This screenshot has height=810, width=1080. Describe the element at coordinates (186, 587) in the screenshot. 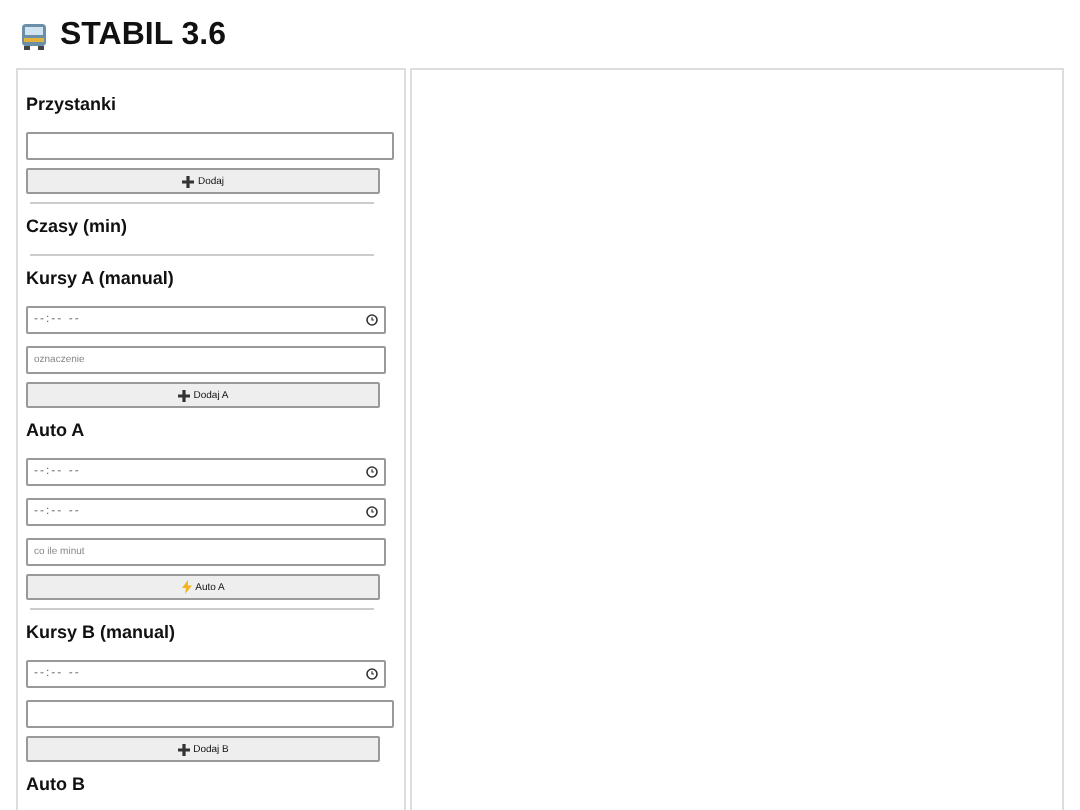

I see `lightning-icon` at that location.